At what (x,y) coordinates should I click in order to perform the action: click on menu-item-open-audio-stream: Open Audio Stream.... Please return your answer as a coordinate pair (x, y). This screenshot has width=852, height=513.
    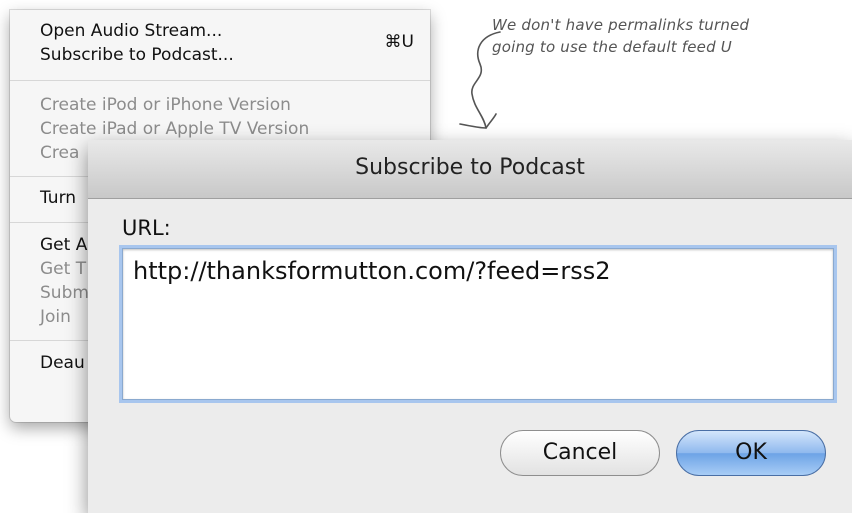
    Looking at the image, I should click on (131, 31).